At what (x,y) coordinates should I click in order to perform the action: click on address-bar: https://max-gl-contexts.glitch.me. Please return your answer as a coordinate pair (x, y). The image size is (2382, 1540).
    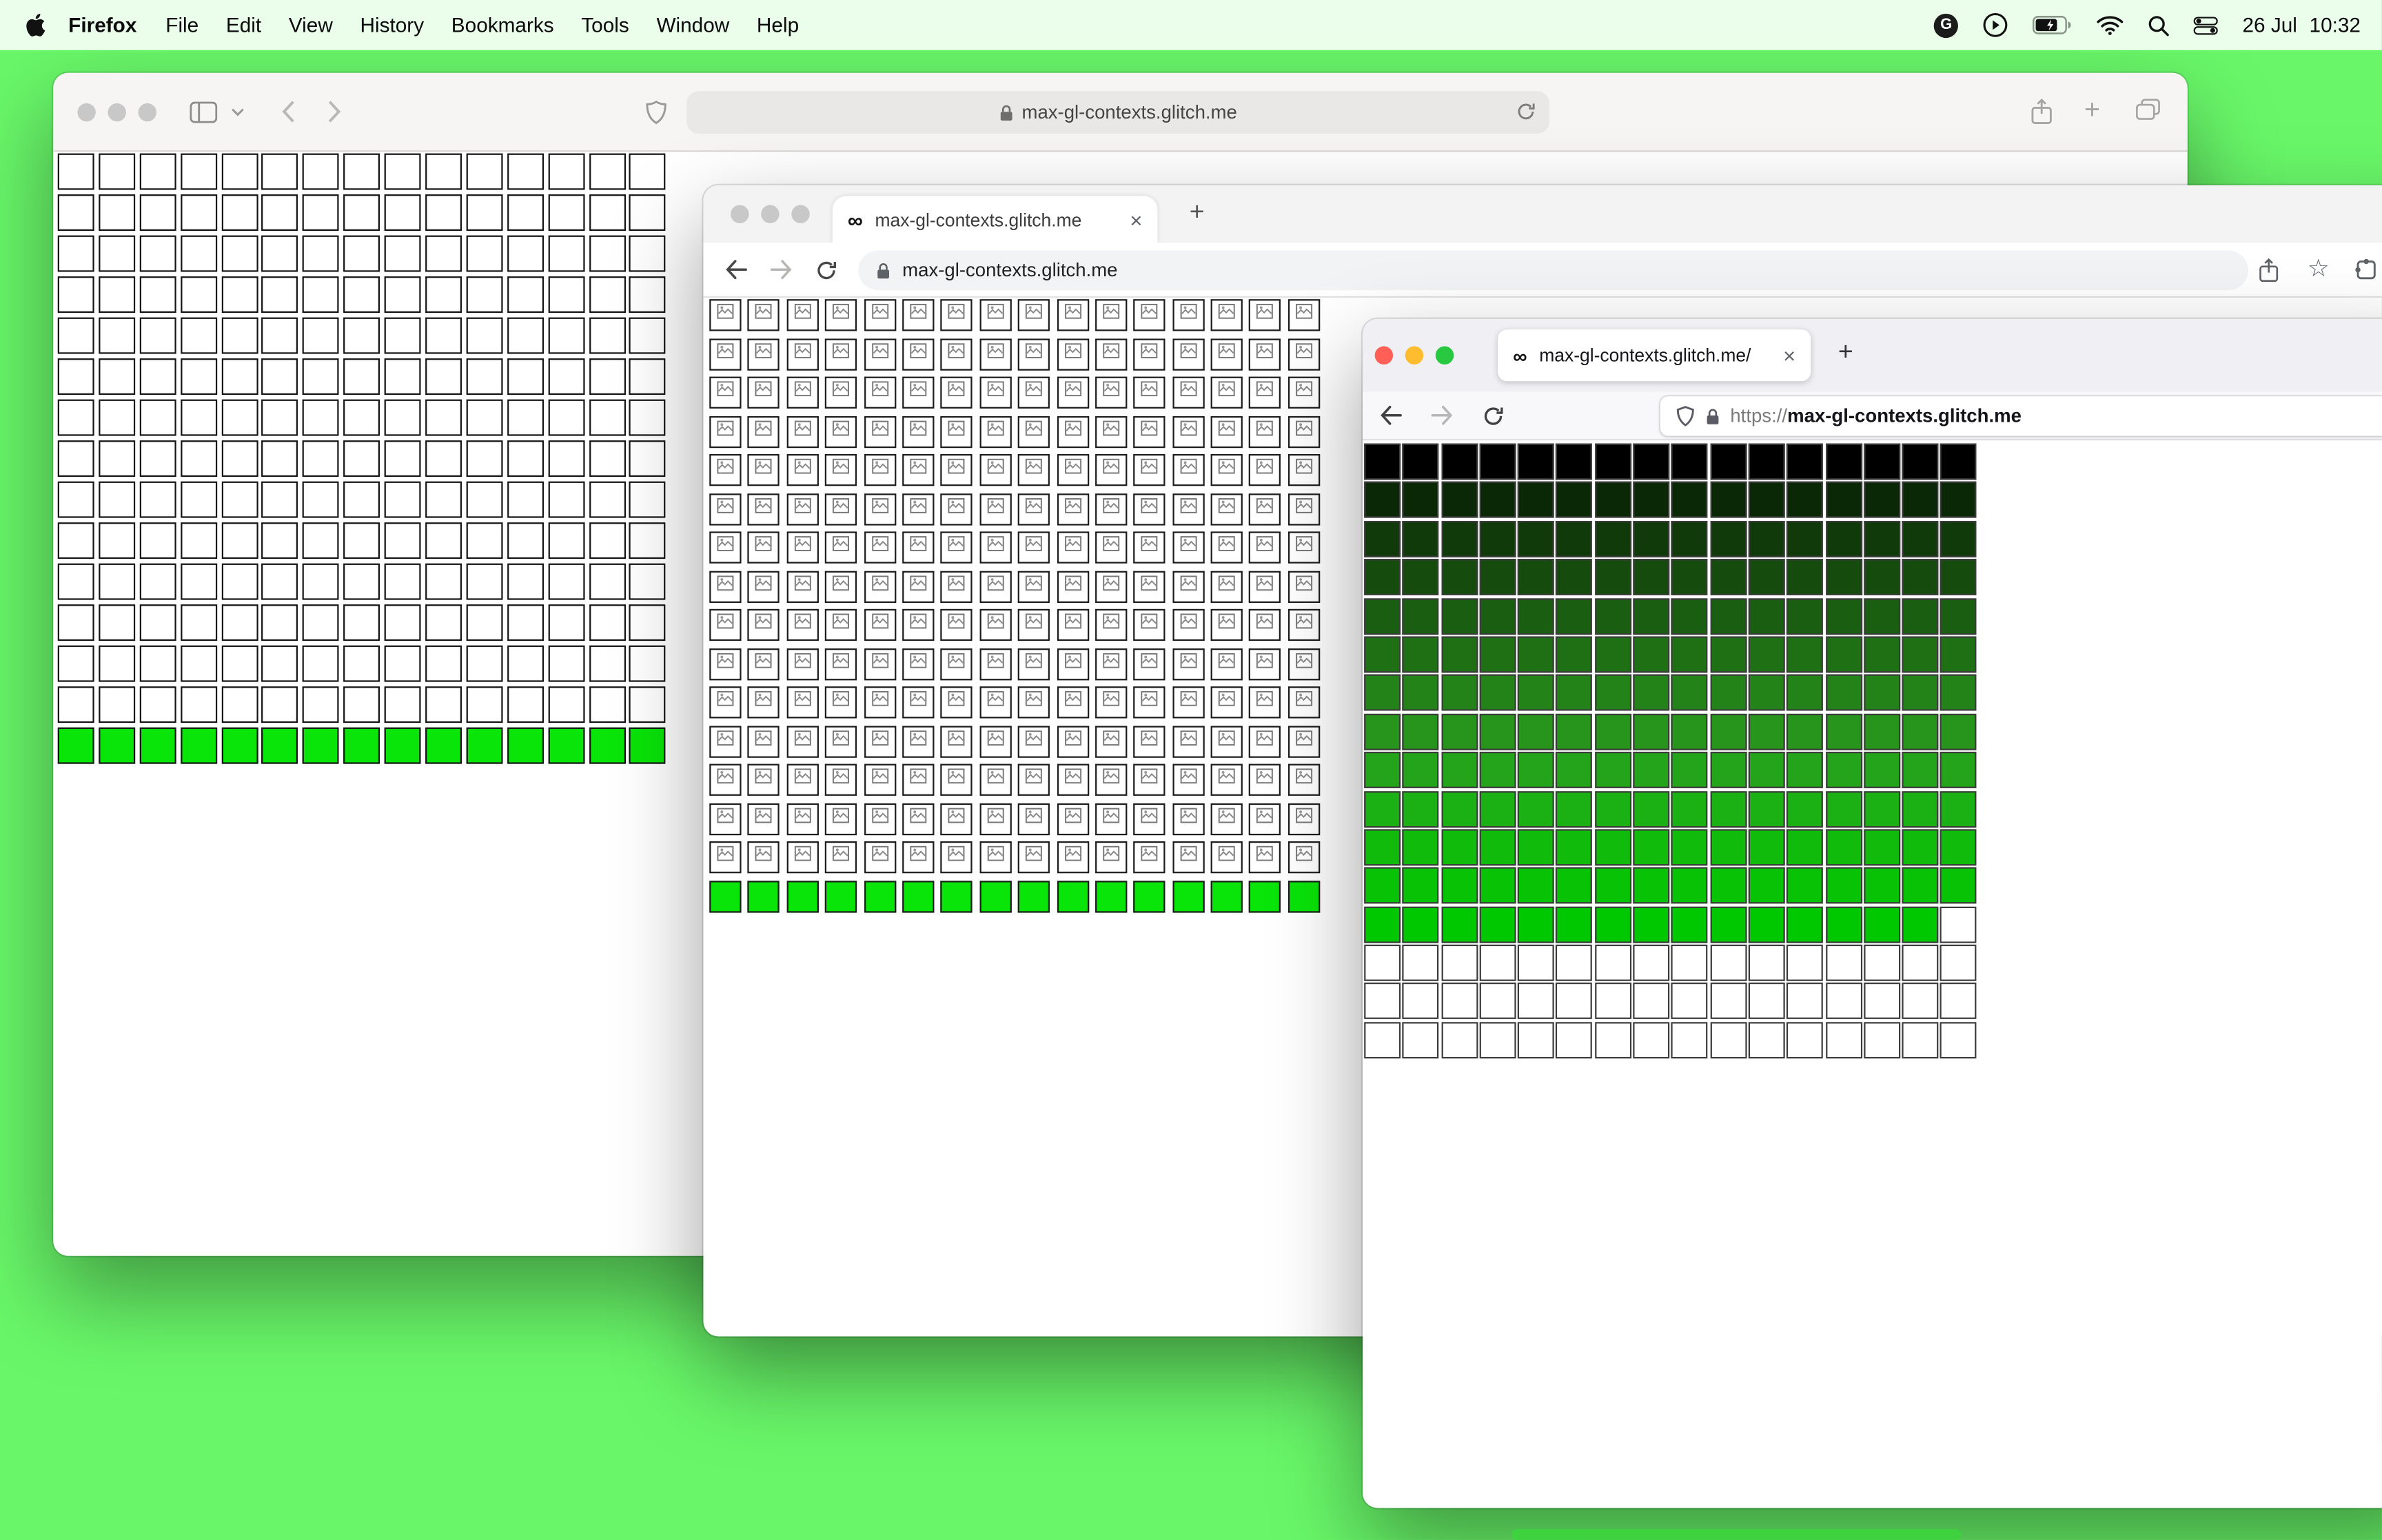
    Looking at the image, I should click on (2021, 416).